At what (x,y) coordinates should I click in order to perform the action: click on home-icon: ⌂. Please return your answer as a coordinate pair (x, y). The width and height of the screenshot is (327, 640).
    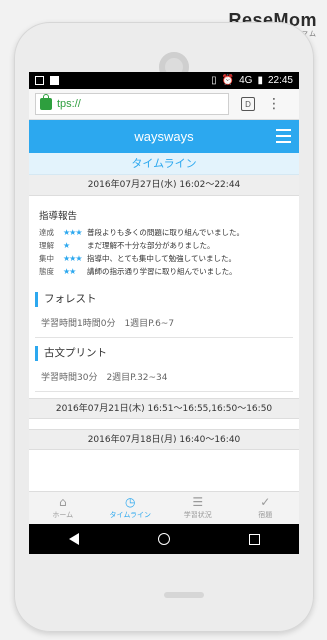
    Looking at the image, I should click on (62, 502).